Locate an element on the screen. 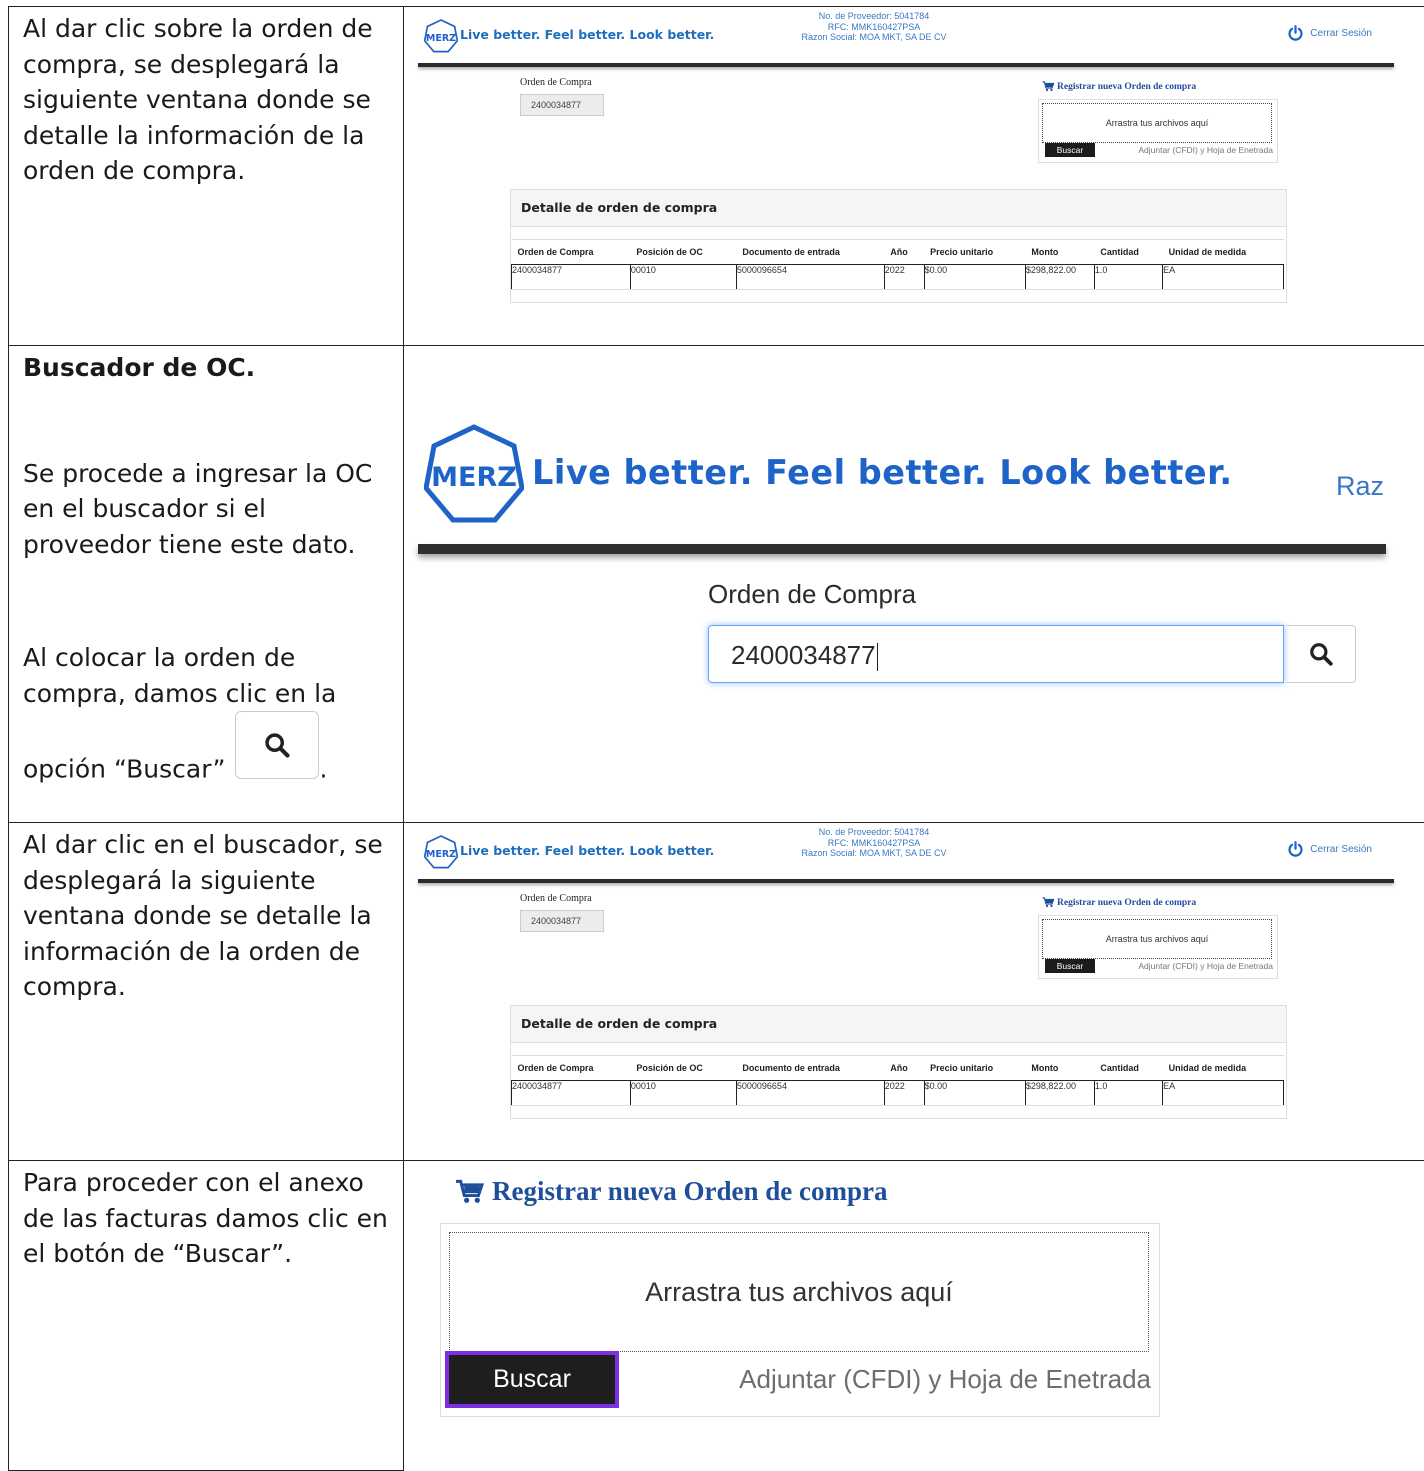  column-header: Documento de entrada is located at coordinates (810, 252).